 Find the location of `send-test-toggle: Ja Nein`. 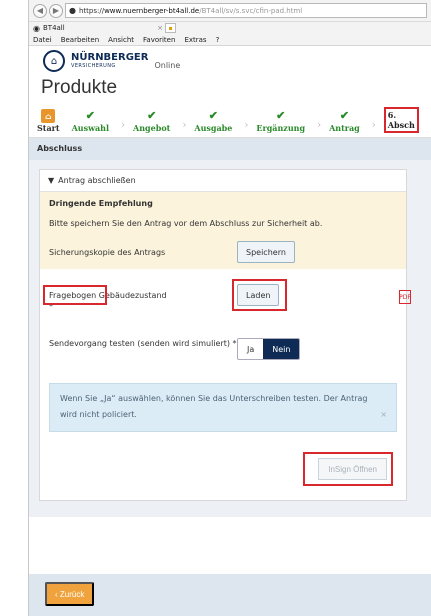

send-test-toggle: Ja Nein is located at coordinates (269, 349).